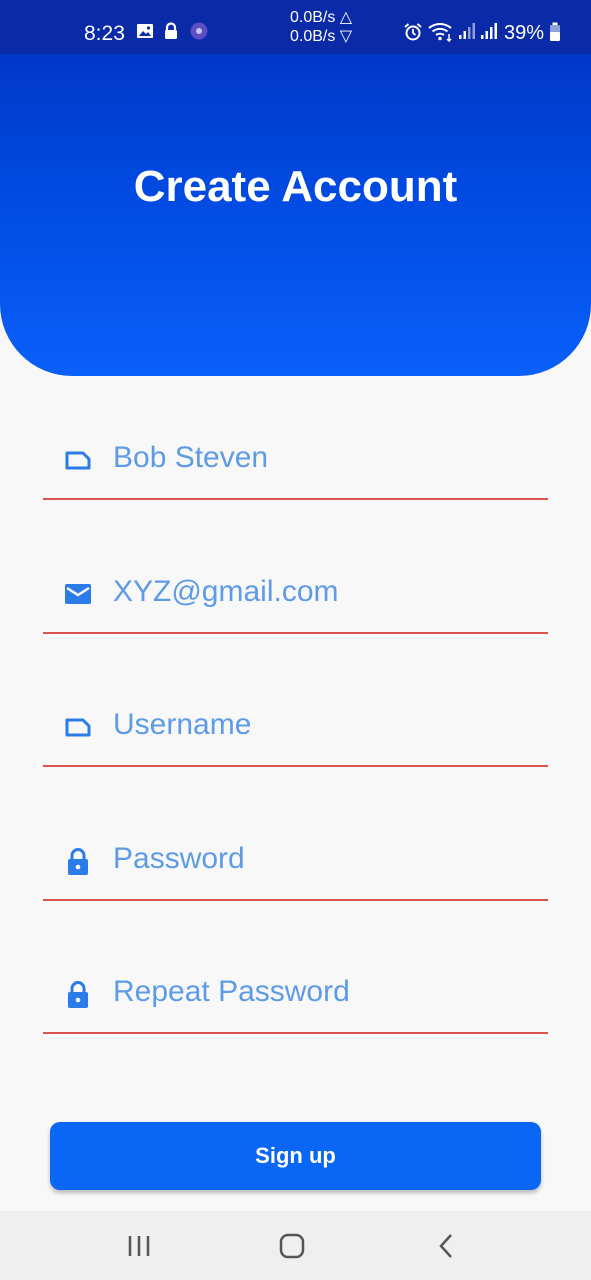 This screenshot has height=1280, width=591. I want to click on lock-status-icon, so click(171, 30).